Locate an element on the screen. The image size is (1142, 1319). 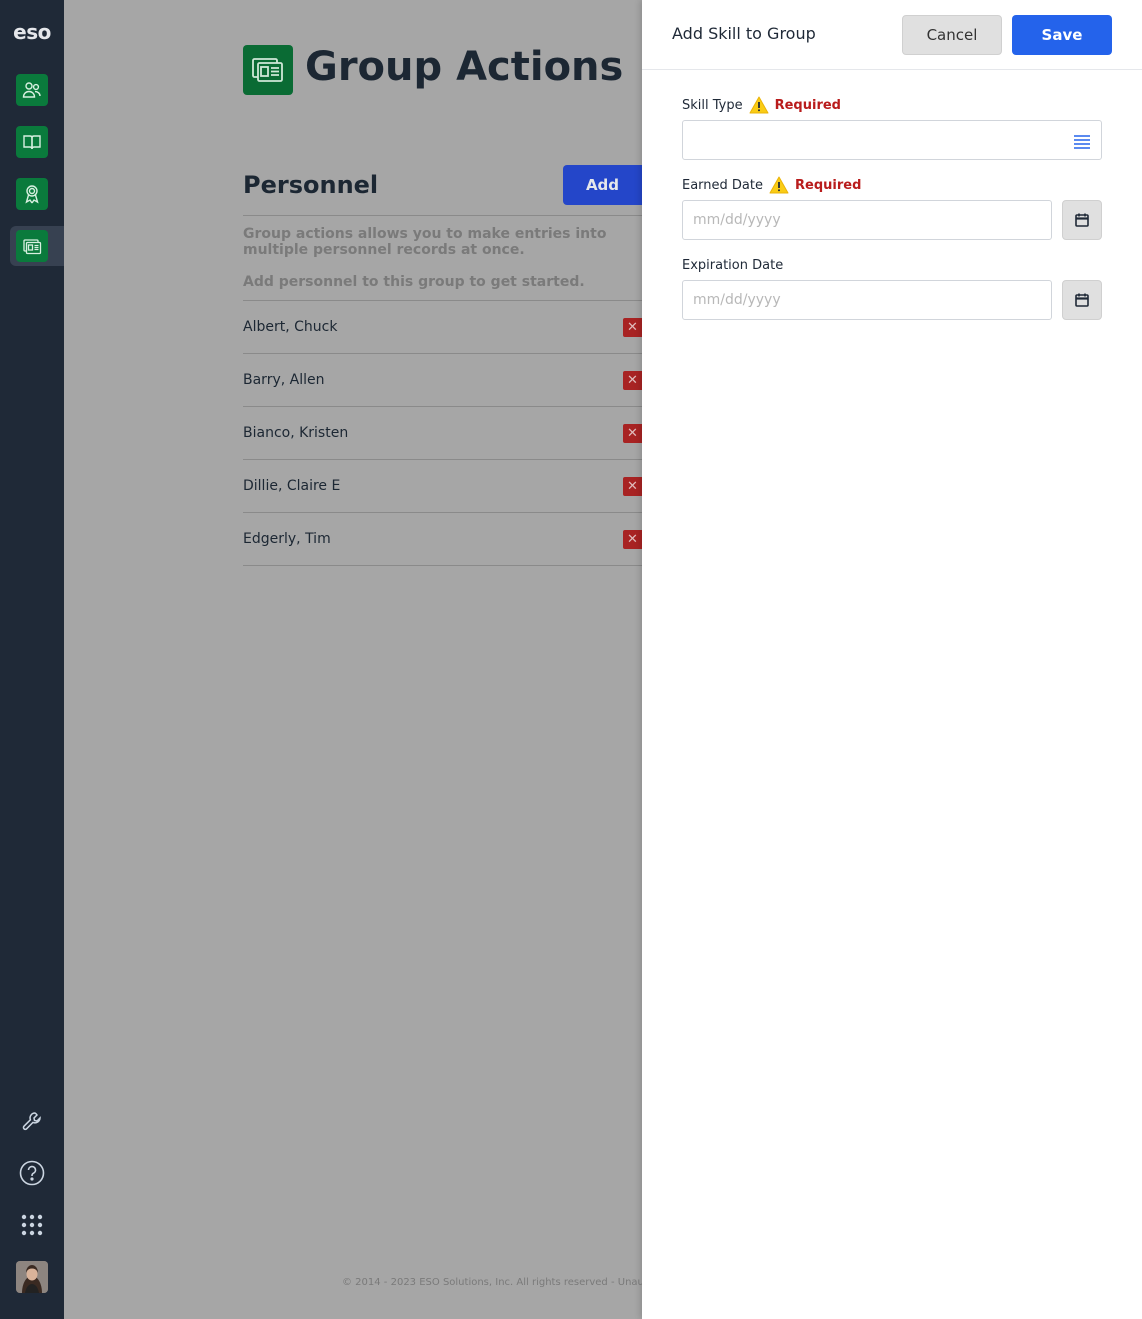
list-icon is located at coordinates (1082, 141).